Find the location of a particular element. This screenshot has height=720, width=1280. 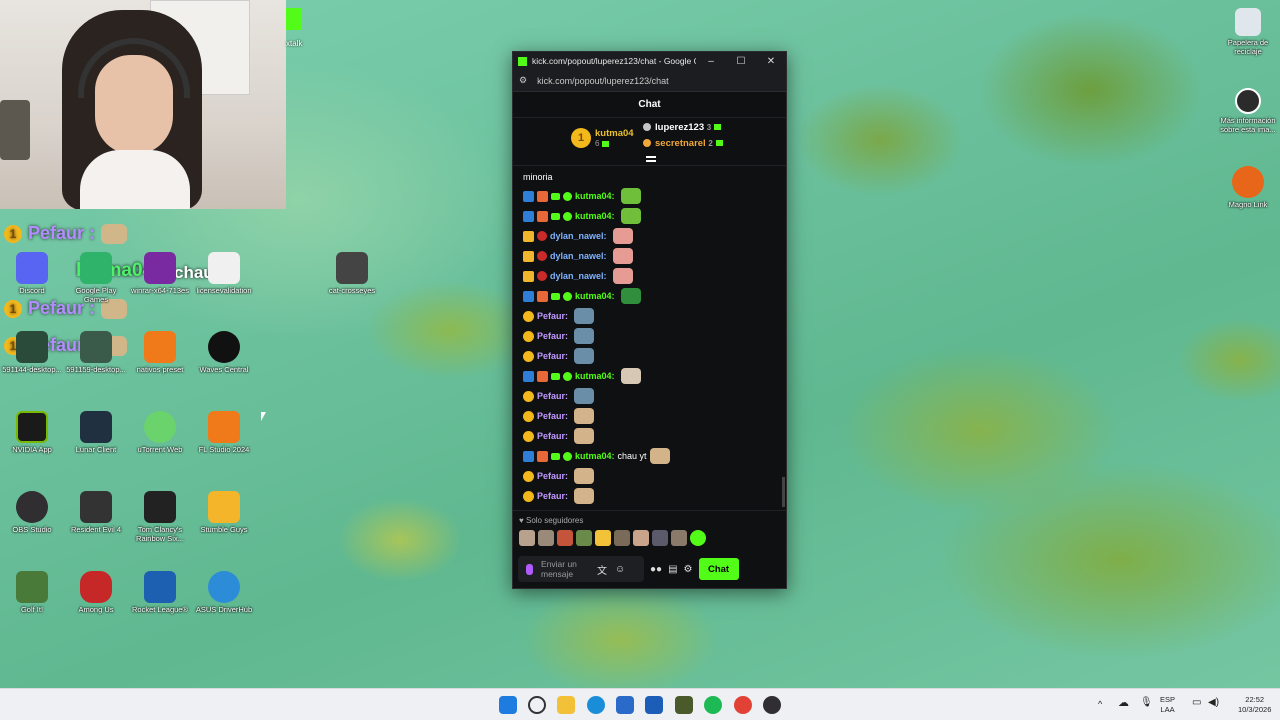

pinned-message: minoria is located at coordinates (538, 177).